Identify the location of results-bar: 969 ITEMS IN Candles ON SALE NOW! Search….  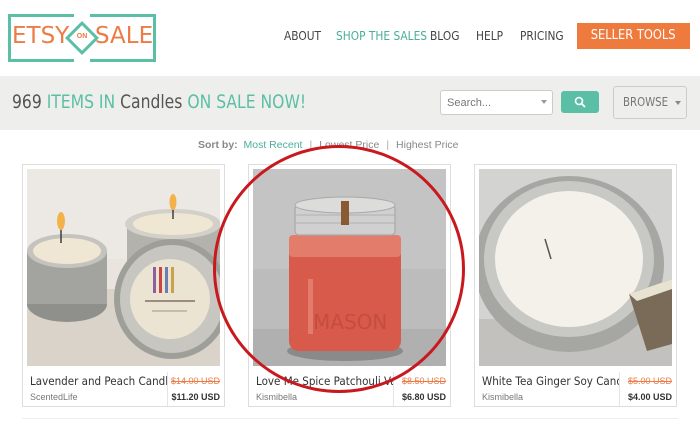
(350, 103).